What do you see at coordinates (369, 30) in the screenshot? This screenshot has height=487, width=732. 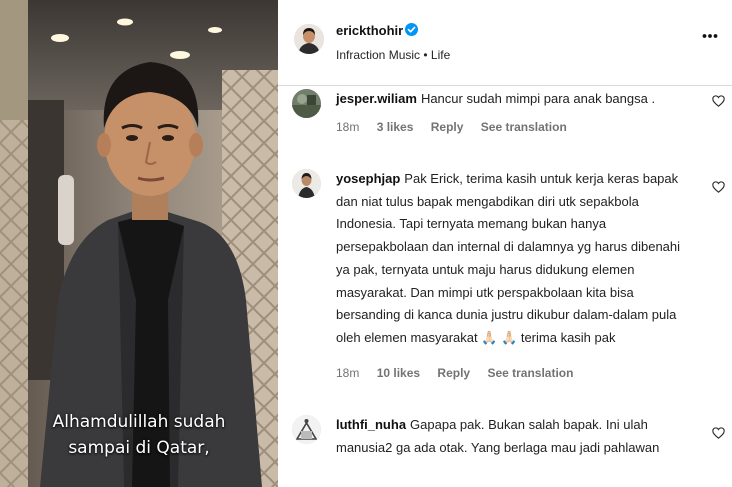 I see `post-username: erickthohir` at bounding box center [369, 30].